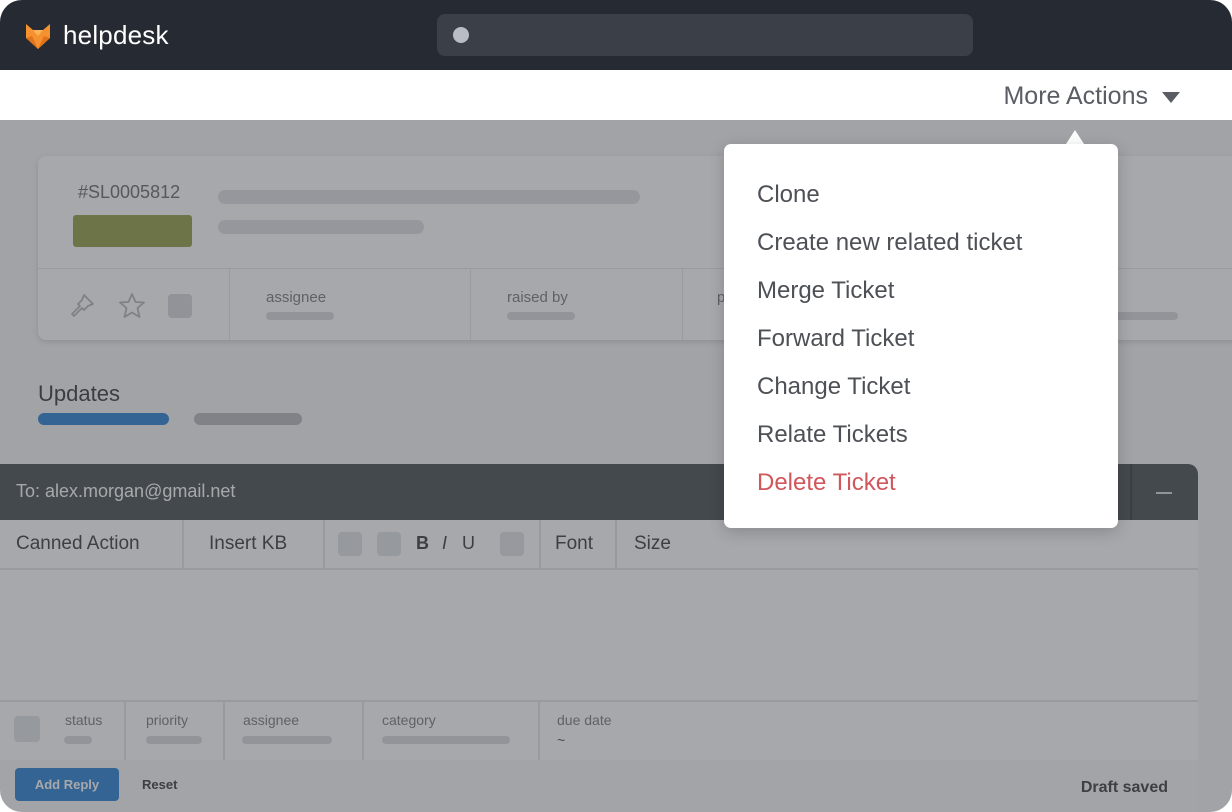 The height and width of the screenshot is (812, 1232). What do you see at coordinates (788, 195) in the screenshot?
I see `menu-item-clone: Clone` at bounding box center [788, 195].